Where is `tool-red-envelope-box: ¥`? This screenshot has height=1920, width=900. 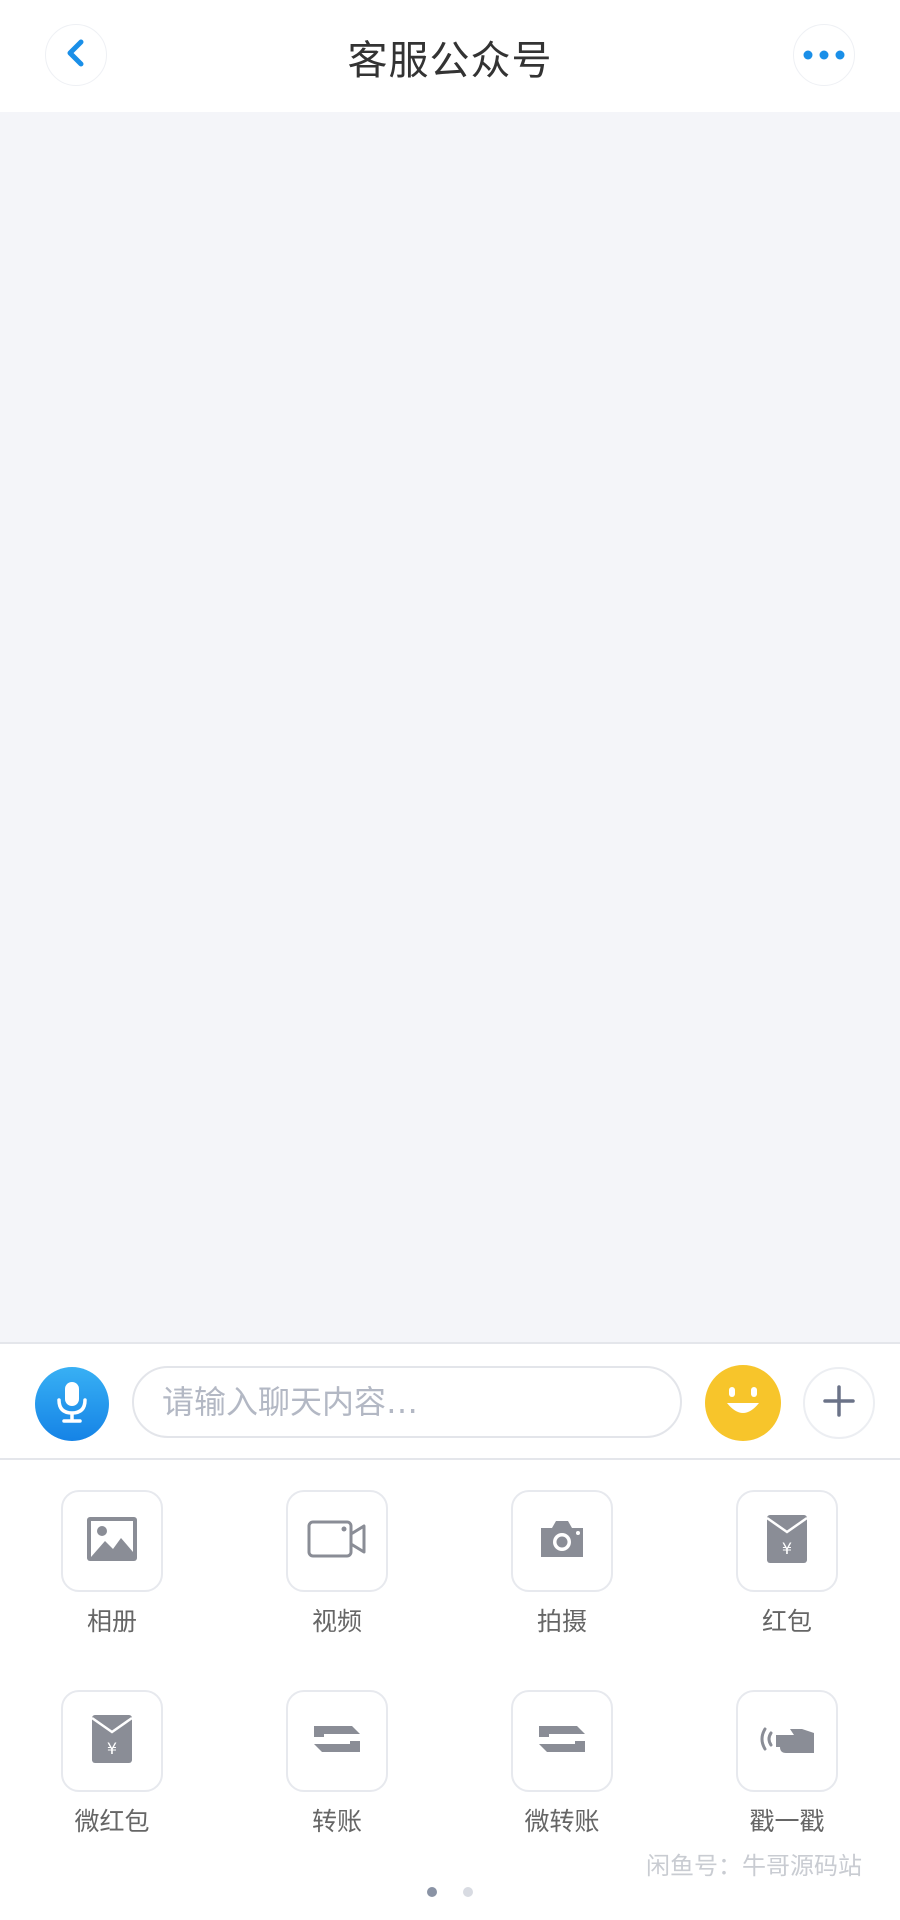
tool-red-envelope-box: ¥ is located at coordinates (787, 1541).